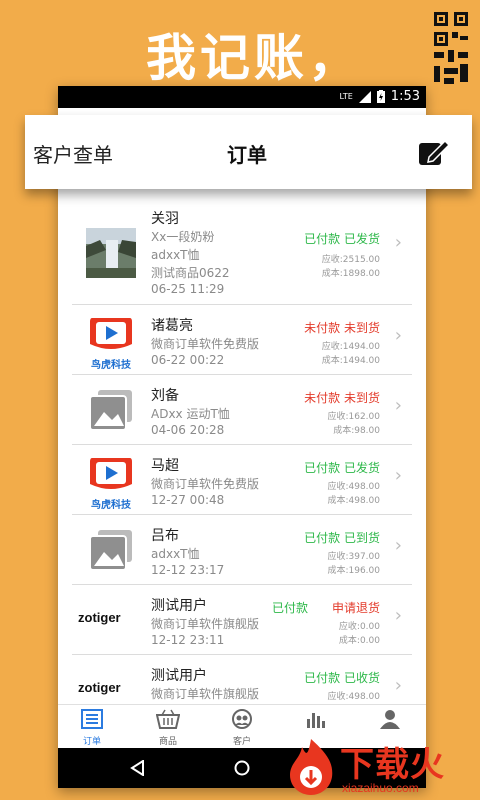 The height and width of the screenshot is (800, 480). Describe the element at coordinates (350, 347) in the screenshot. I see `receivable-amount: 应收:1494.00` at that location.